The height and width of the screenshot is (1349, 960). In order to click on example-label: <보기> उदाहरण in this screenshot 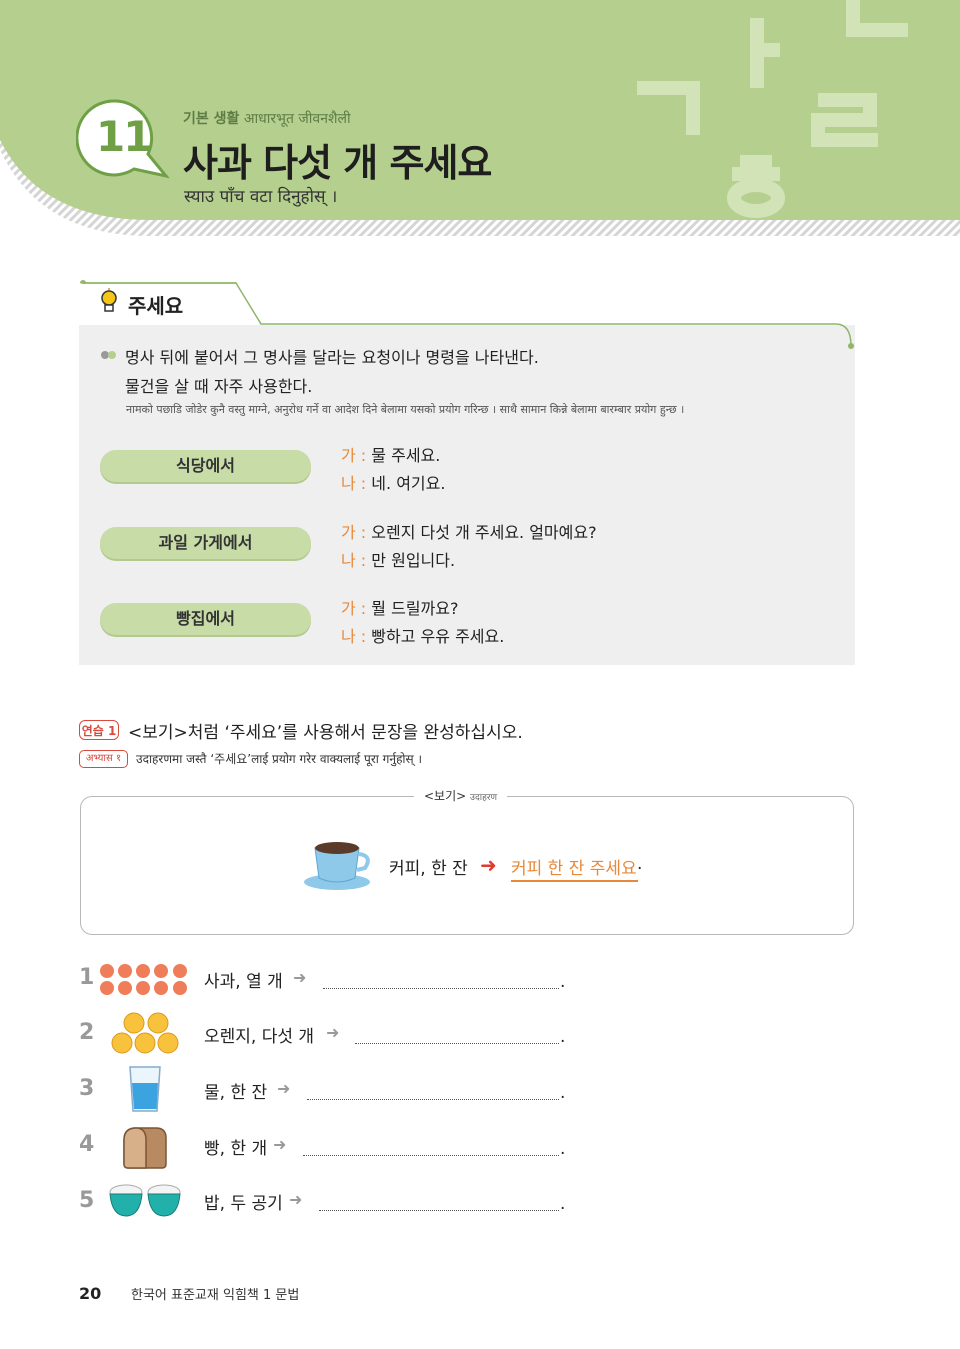, I will do `click(461, 795)`.